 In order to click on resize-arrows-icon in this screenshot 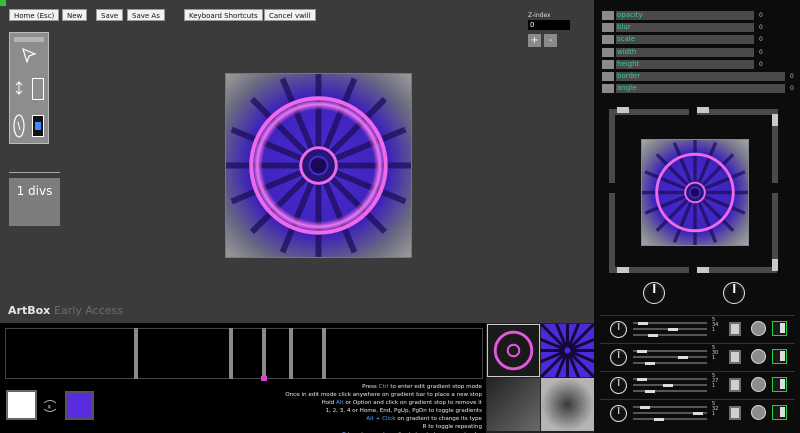, I will do `click(19, 88)`.